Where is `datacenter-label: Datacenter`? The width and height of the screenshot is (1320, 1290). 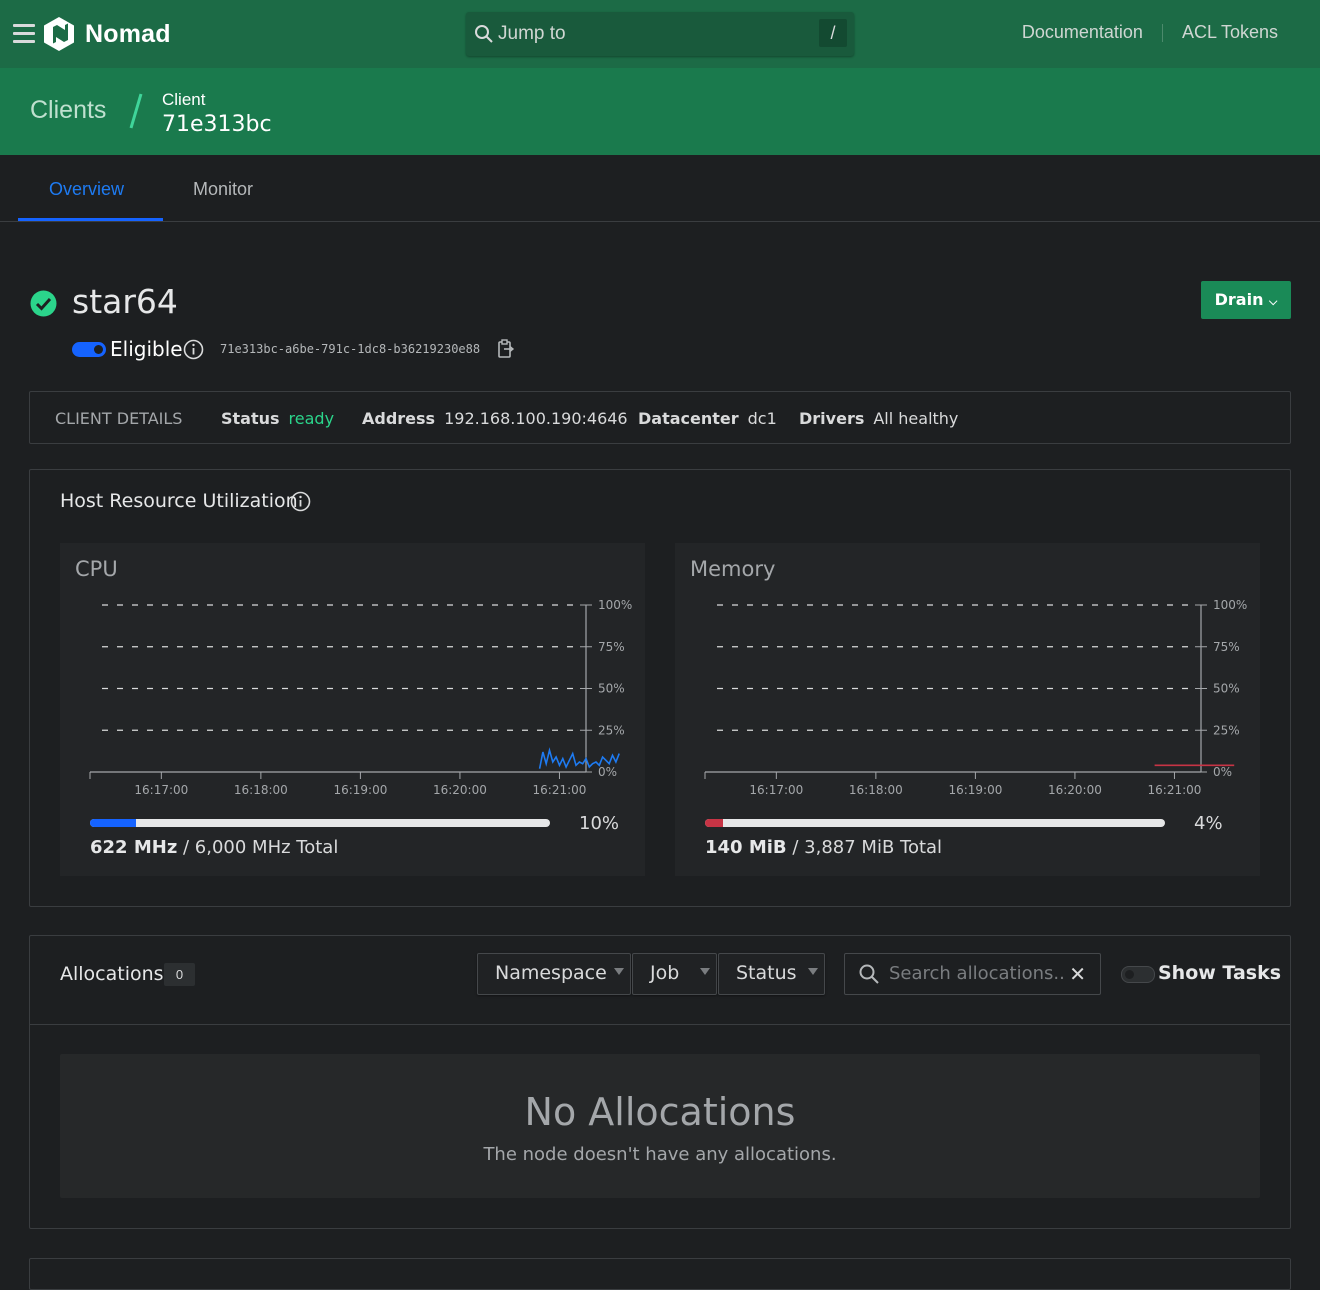
datacenter-label: Datacenter is located at coordinates (688, 418).